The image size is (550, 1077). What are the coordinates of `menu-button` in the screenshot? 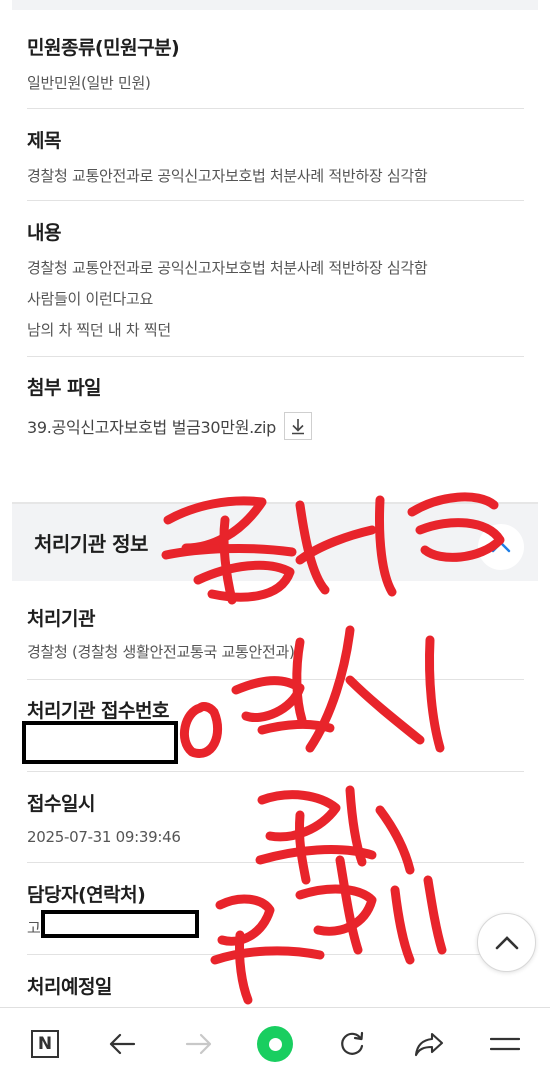 It's located at (505, 1044).